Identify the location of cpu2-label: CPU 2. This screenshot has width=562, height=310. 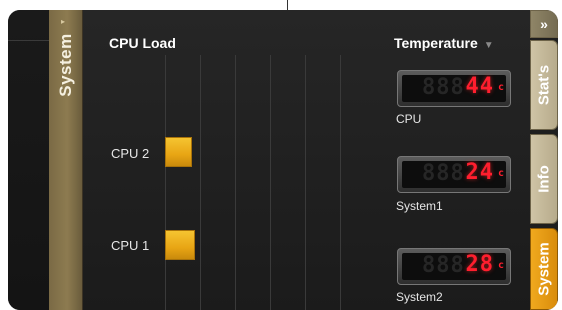
(130, 153).